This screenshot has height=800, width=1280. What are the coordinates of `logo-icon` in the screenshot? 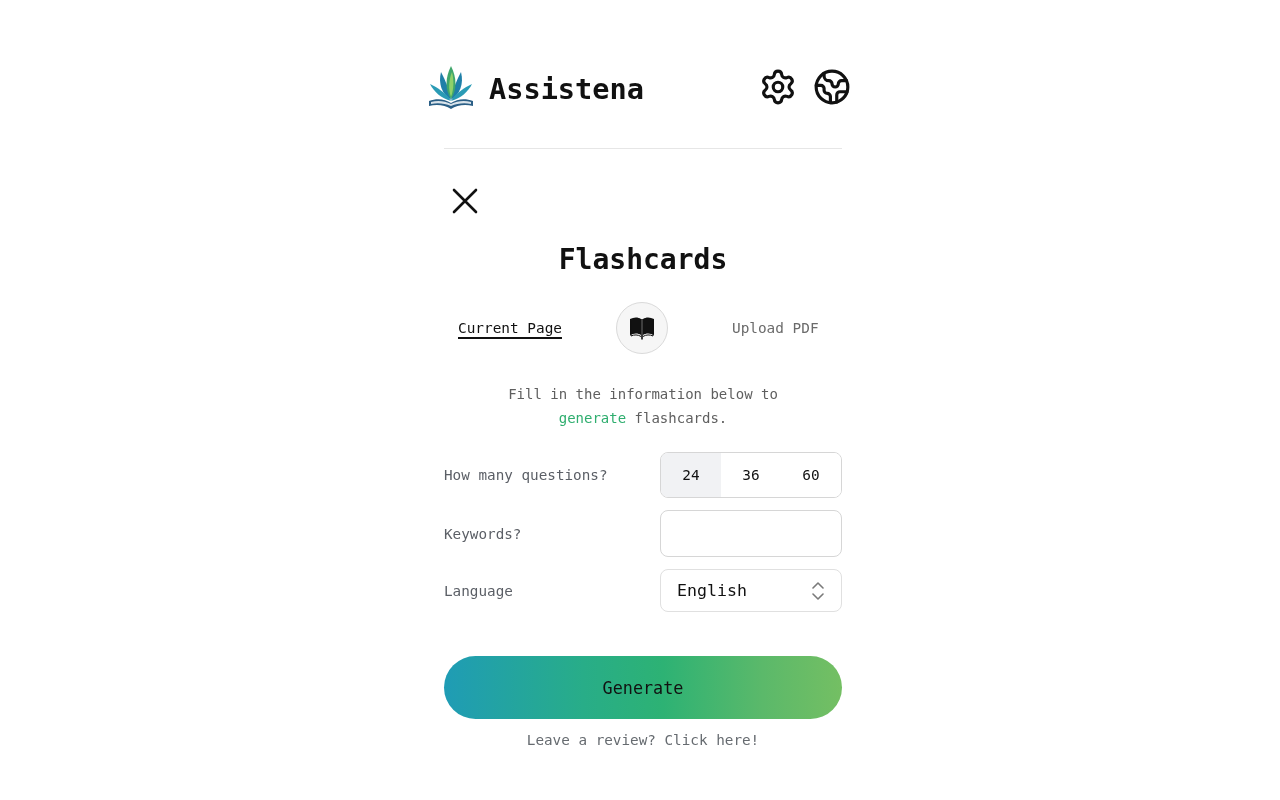 It's located at (451, 87).